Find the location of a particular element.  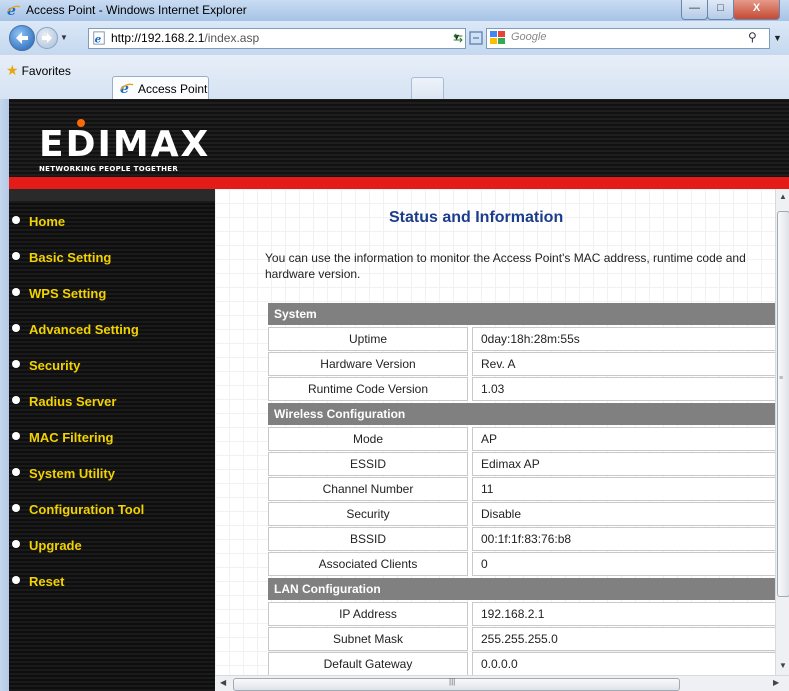

row-value: 0.0.0.0 is located at coordinates (623, 663).